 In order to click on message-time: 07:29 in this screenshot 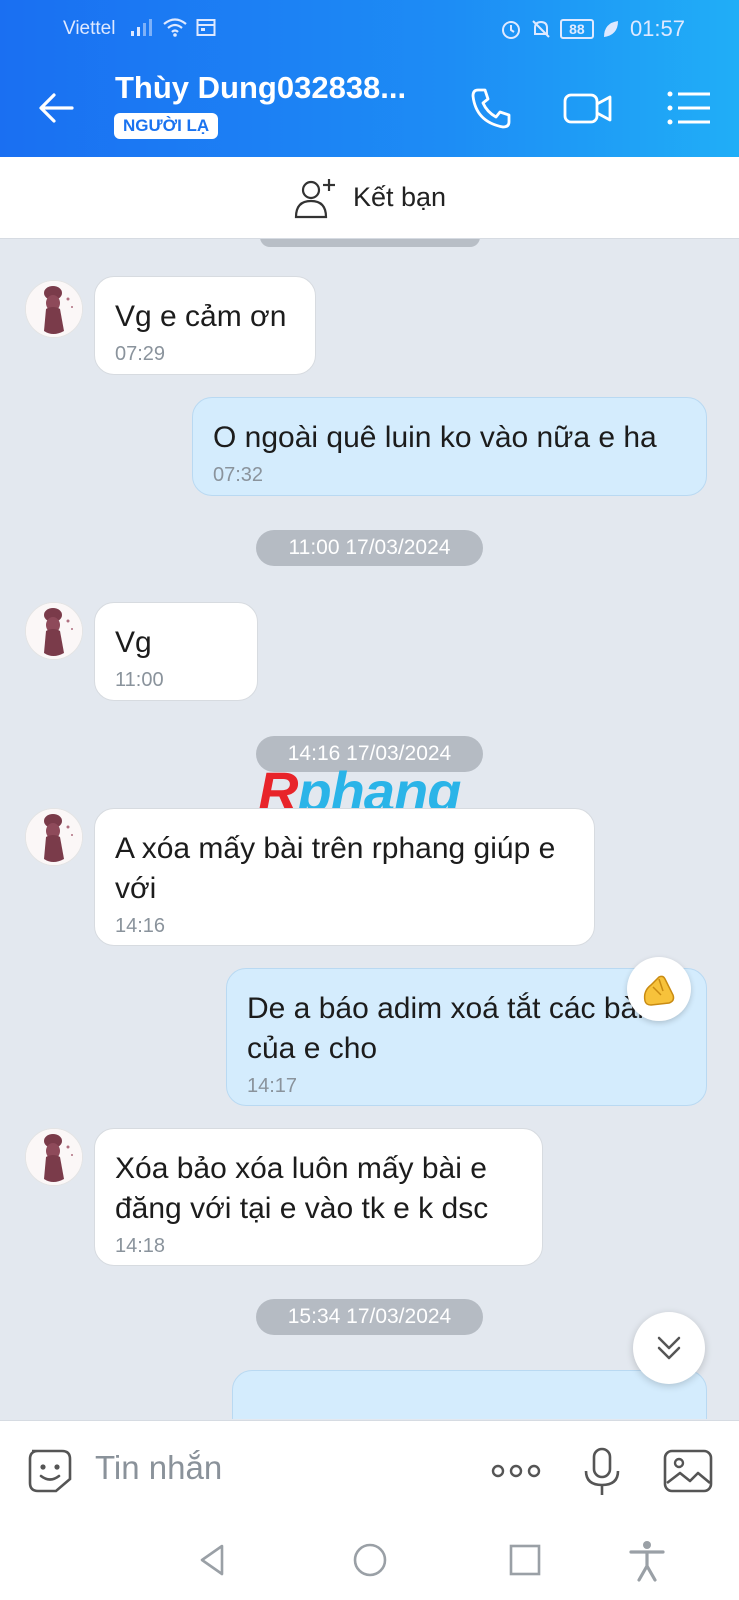, I will do `click(140, 354)`.